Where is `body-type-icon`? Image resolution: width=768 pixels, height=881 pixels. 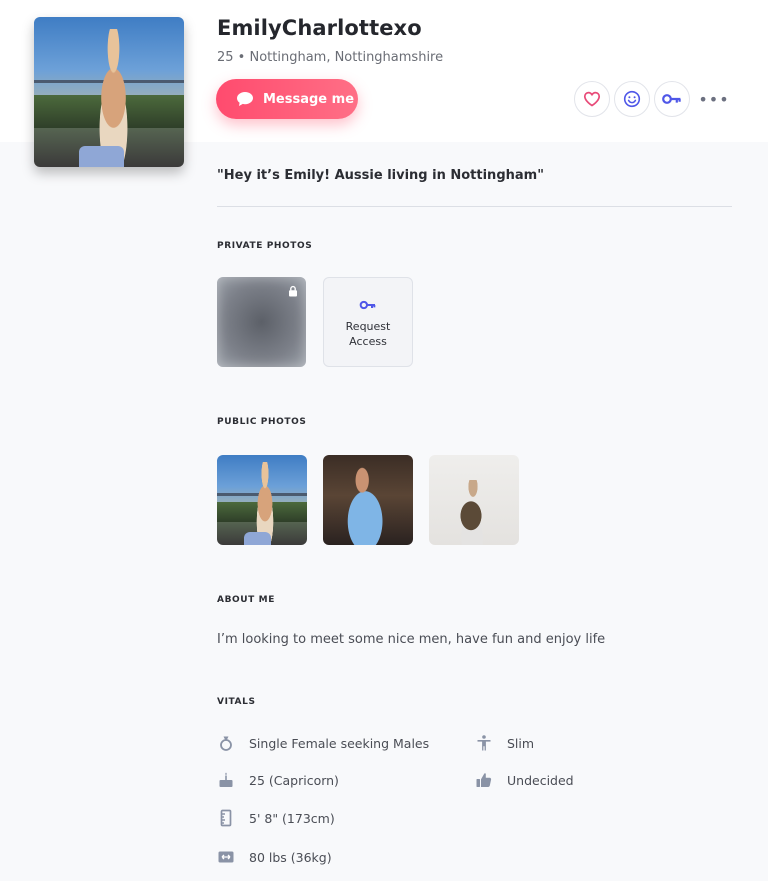 body-type-icon is located at coordinates (484, 743).